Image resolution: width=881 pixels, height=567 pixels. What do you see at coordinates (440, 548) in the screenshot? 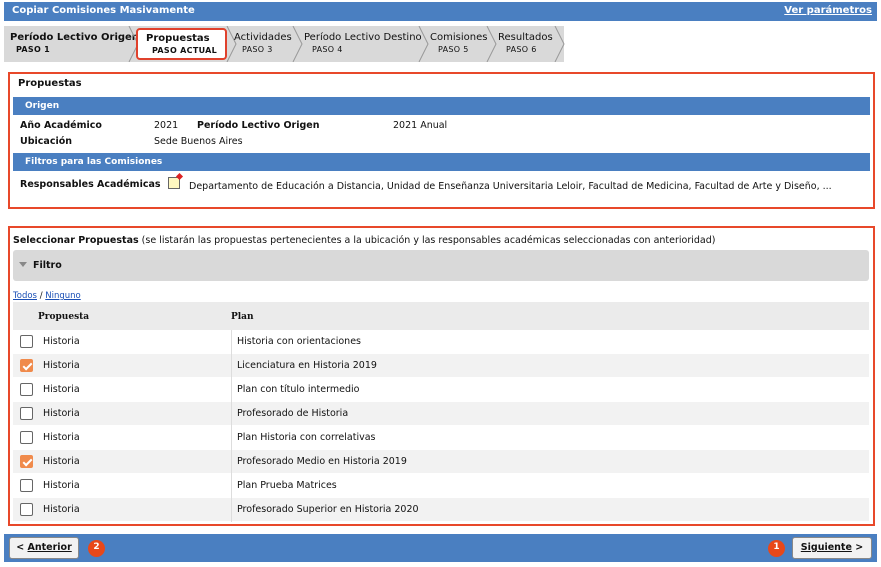
I see `footer-bar: < Anterior 2 1 Siguiente >` at bounding box center [440, 548].